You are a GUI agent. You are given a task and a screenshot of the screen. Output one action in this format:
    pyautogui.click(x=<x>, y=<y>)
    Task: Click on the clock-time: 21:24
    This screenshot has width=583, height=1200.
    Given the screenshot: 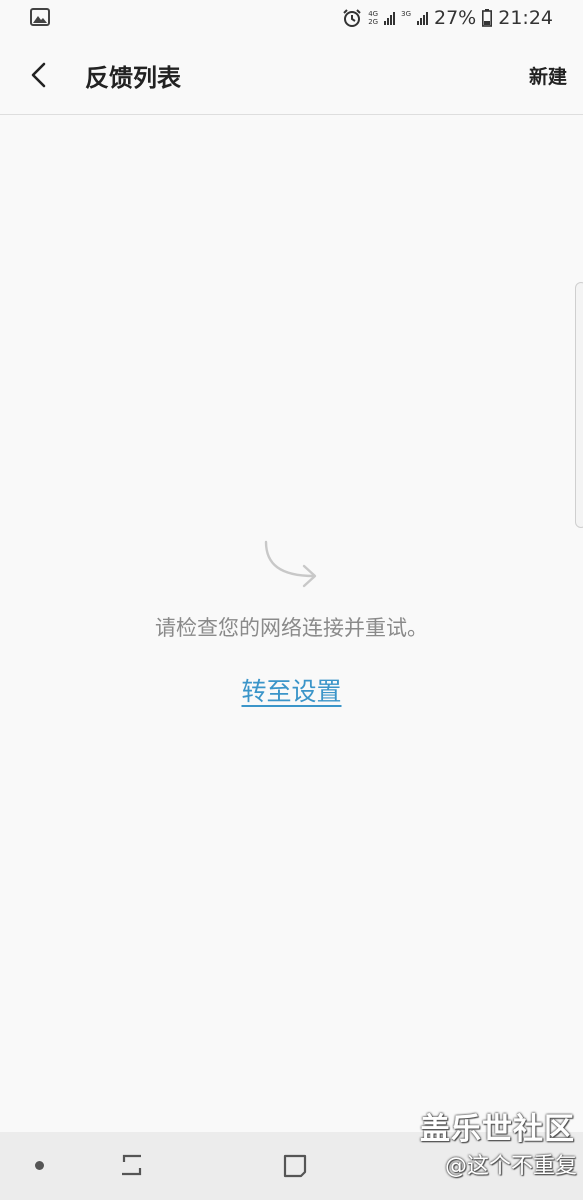 What is the action you would take?
    pyautogui.click(x=525, y=18)
    